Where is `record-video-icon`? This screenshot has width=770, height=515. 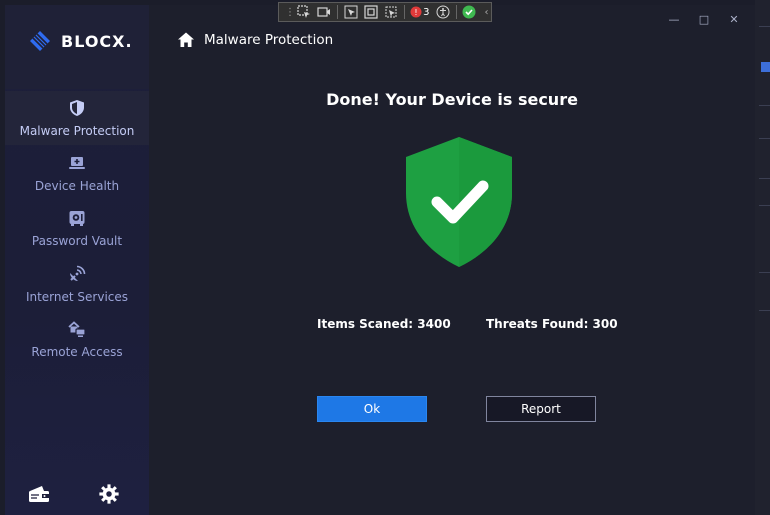
record-video-icon is located at coordinates (324, 12).